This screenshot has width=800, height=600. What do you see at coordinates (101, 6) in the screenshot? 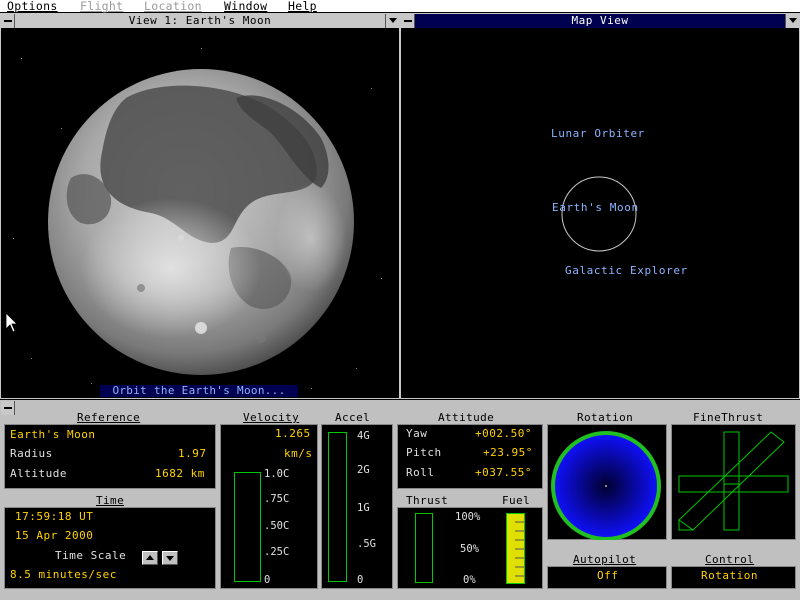
I see `menu-flight: Flight` at bounding box center [101, 6].